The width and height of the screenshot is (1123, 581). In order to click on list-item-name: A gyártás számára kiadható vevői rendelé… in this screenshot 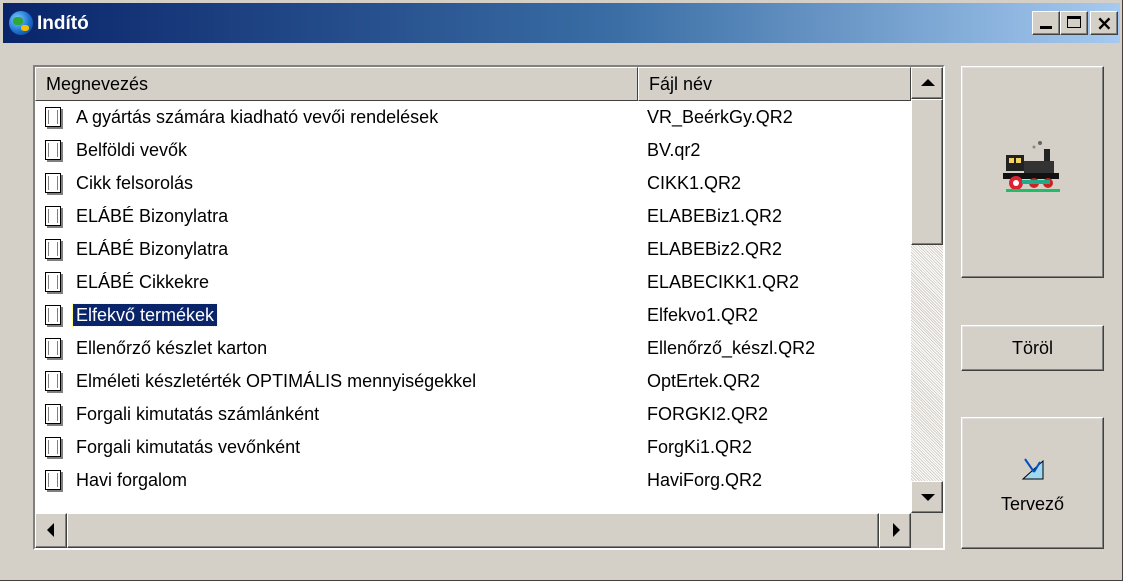, I will do `click(257, 117)`.